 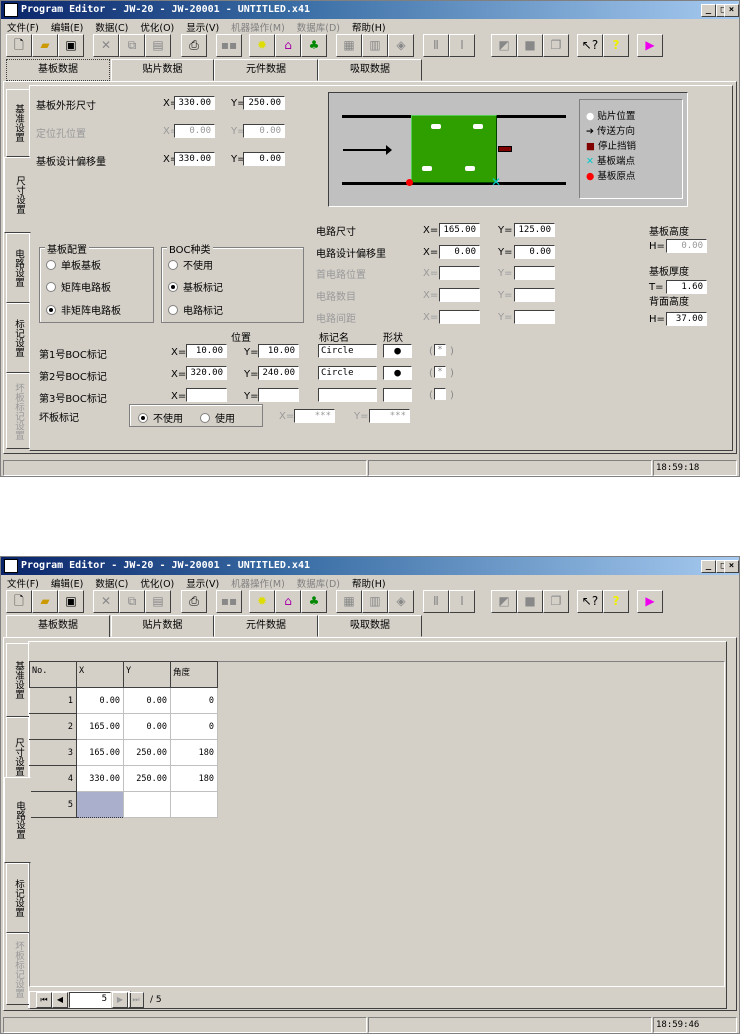 I want to click on side-tab-mark: 标记设置, so click(x=18, y=898).